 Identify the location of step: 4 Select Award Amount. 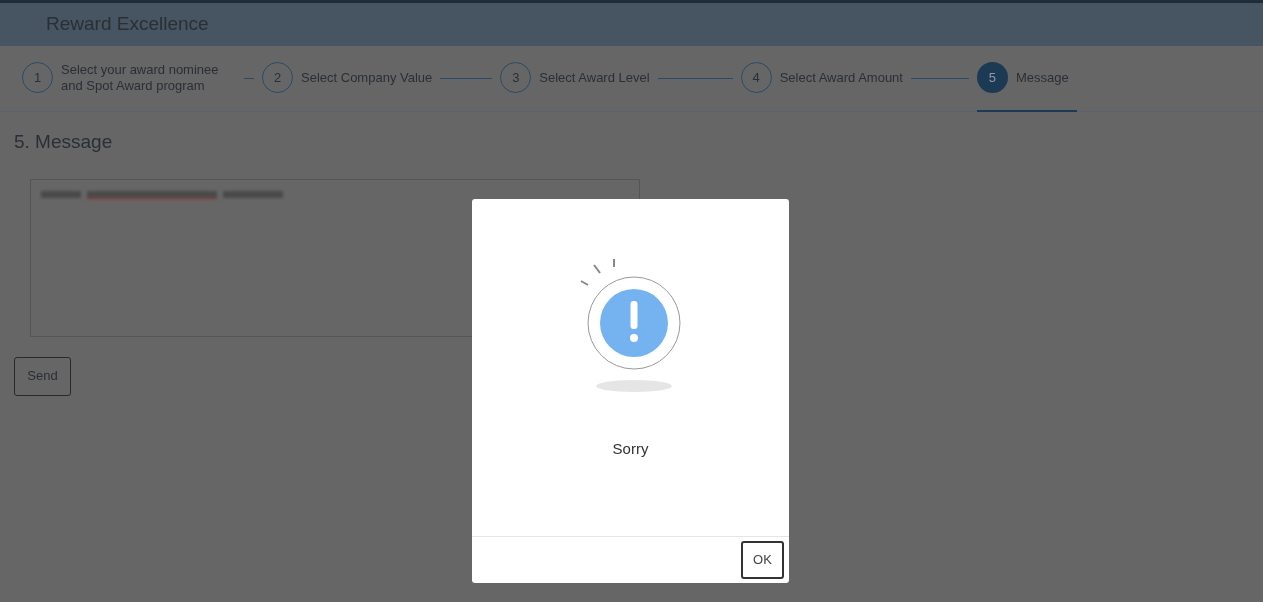
(825, 78).